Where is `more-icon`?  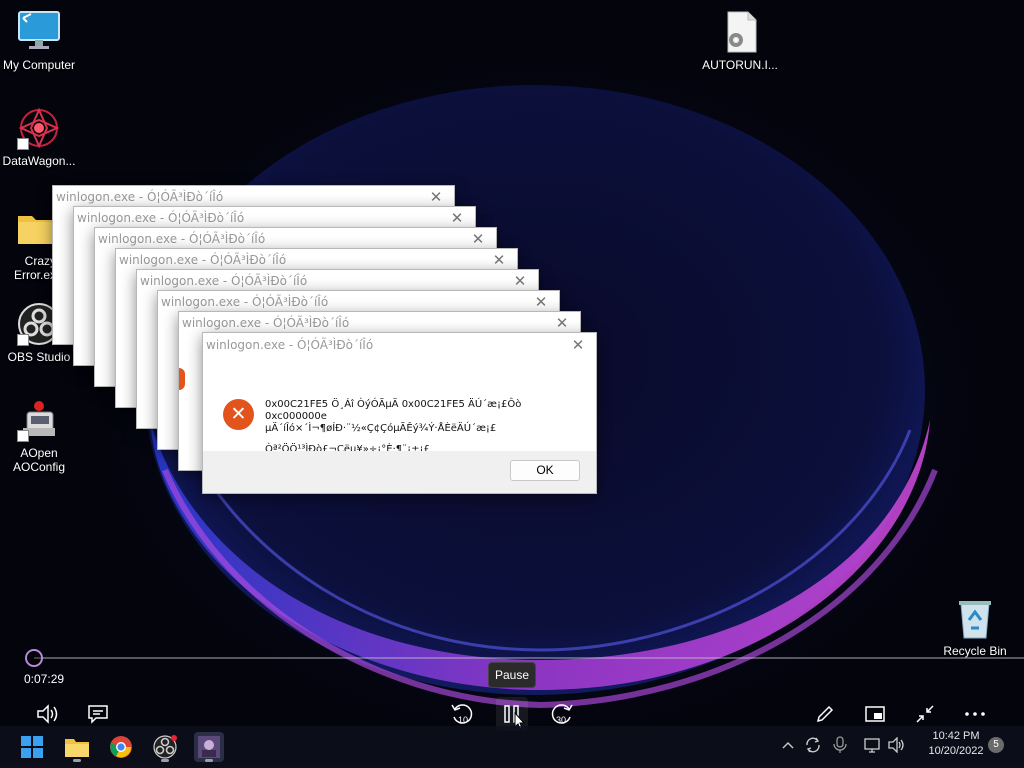
more-icon is located at coordinates (975, 714).